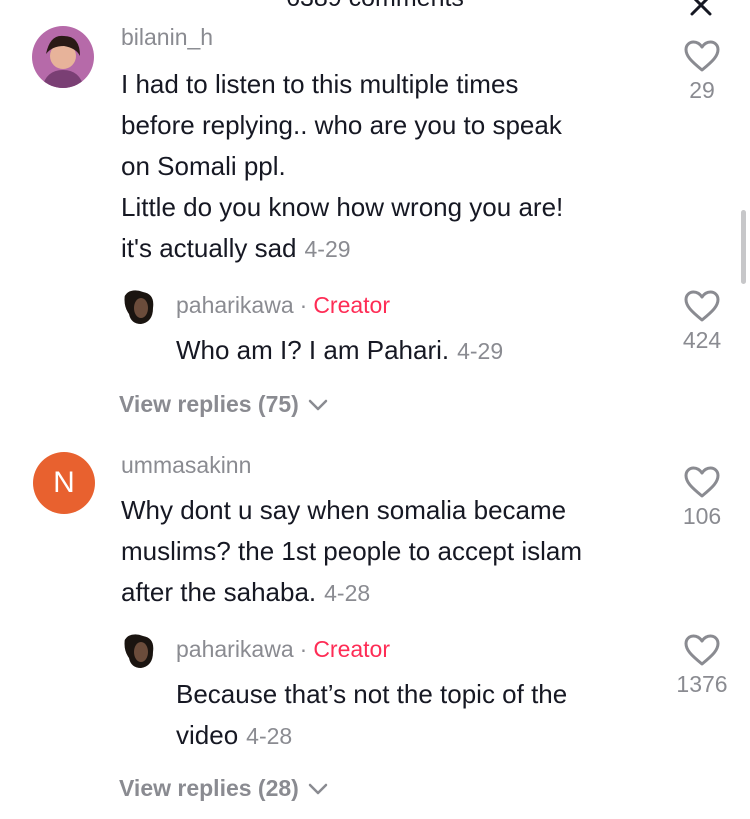  I want to click on comment-line: Because that’s not the topic of the, so click(372, 694).